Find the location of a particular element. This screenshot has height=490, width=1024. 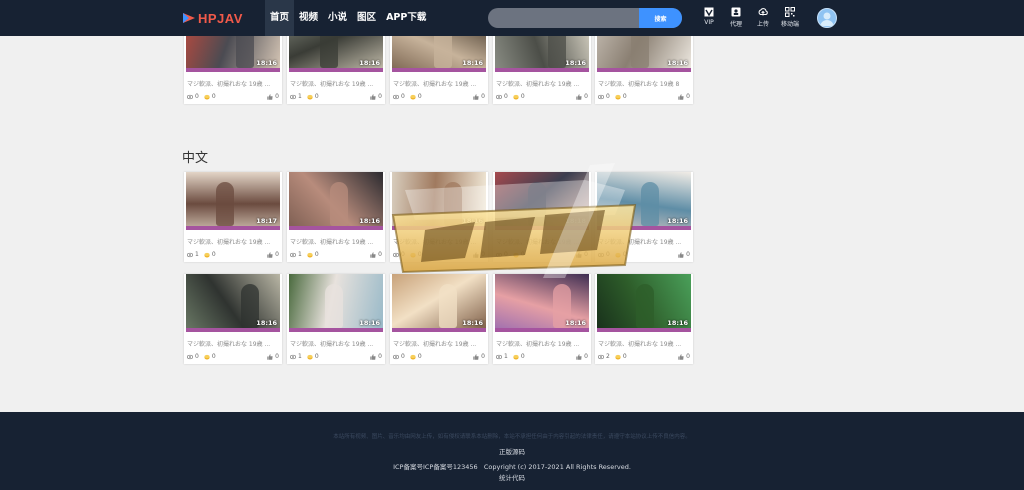

video-thumbnail: 18:18 is located at coordinates (542, 201).